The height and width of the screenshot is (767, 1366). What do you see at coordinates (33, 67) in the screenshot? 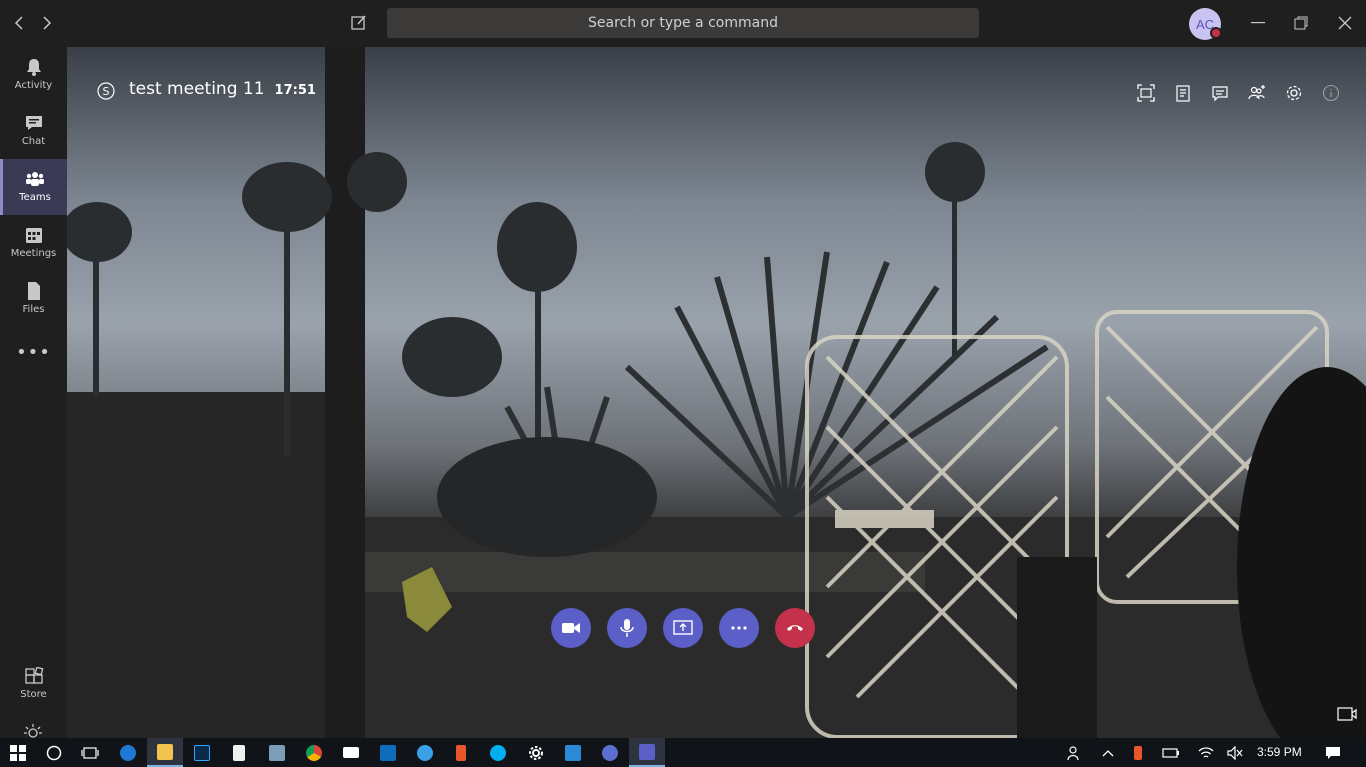
I see `bell-icon` at bounding box center [33, 67].